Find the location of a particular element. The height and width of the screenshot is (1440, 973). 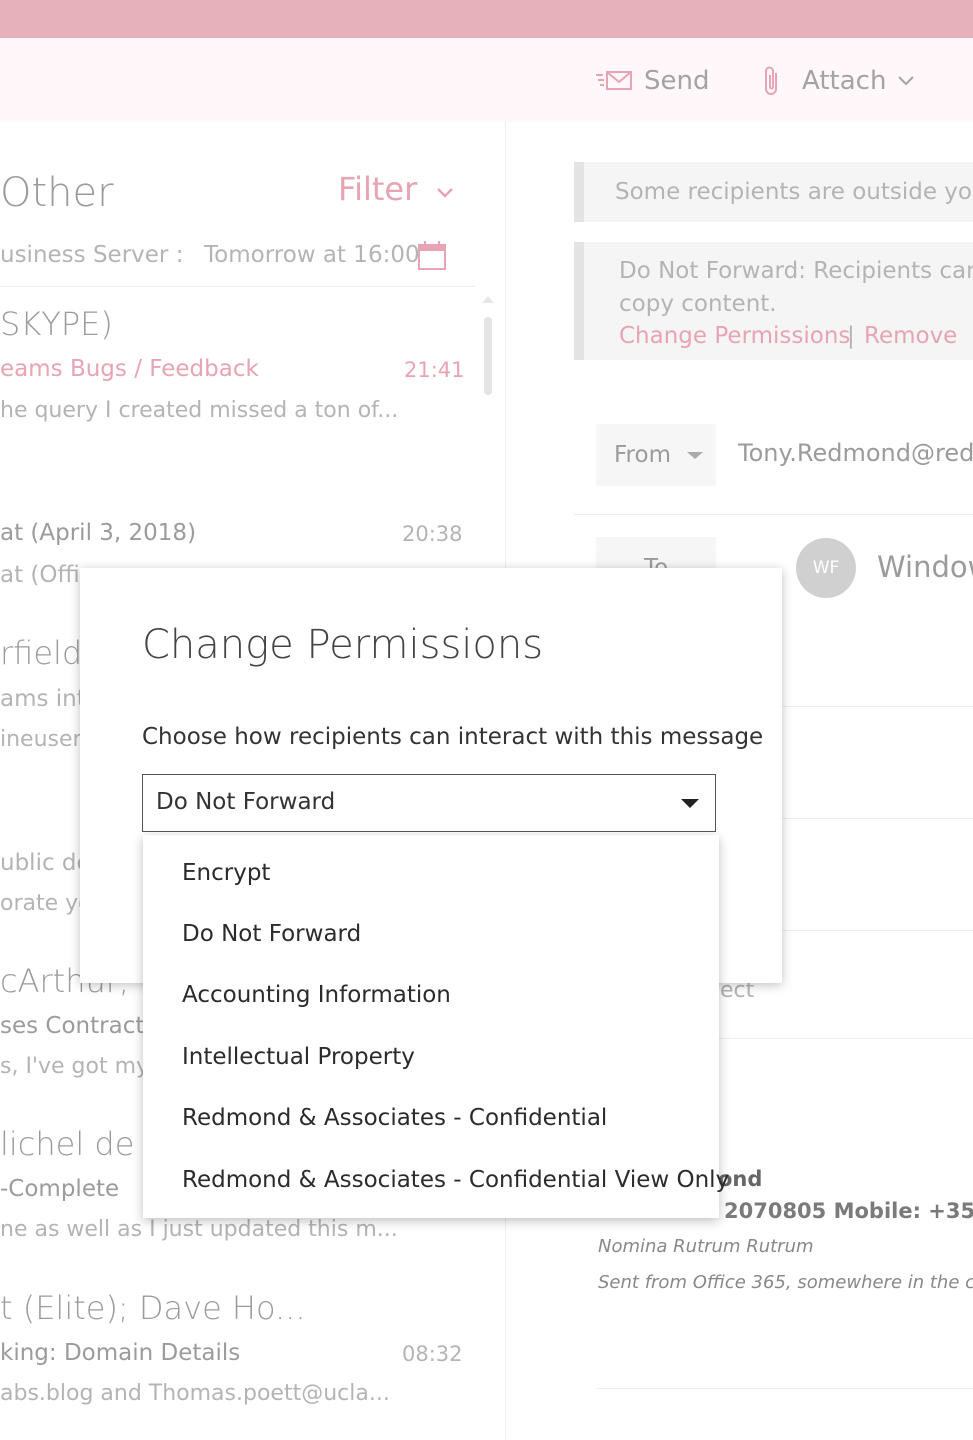

signature-footer: Sent from Office 365, somewhere in the c is located at coordinates (785, 1282).